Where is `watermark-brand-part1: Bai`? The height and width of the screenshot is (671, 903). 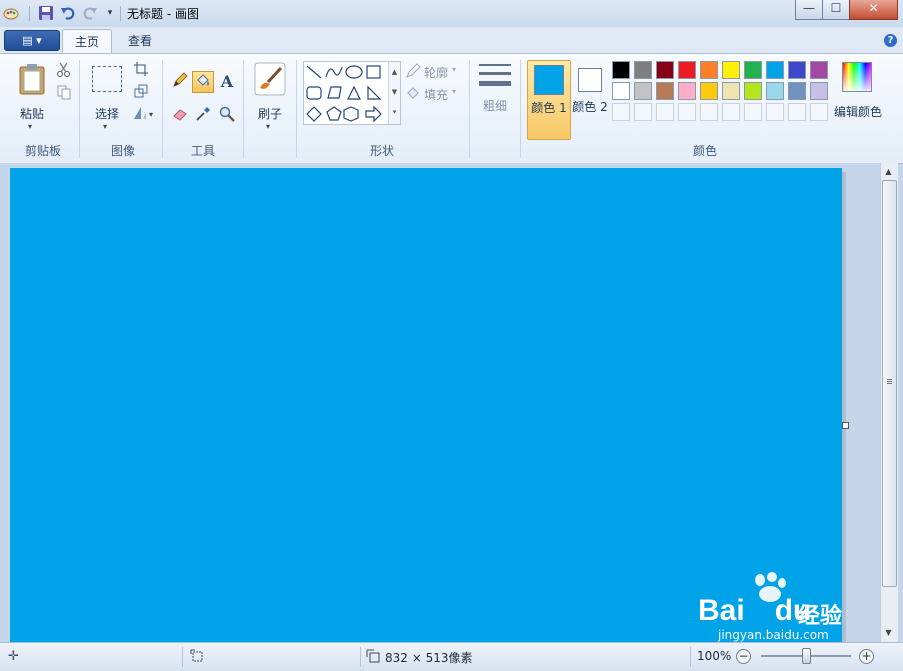
watermark-brand-part1: Bai is located at coordinates (721, 610).